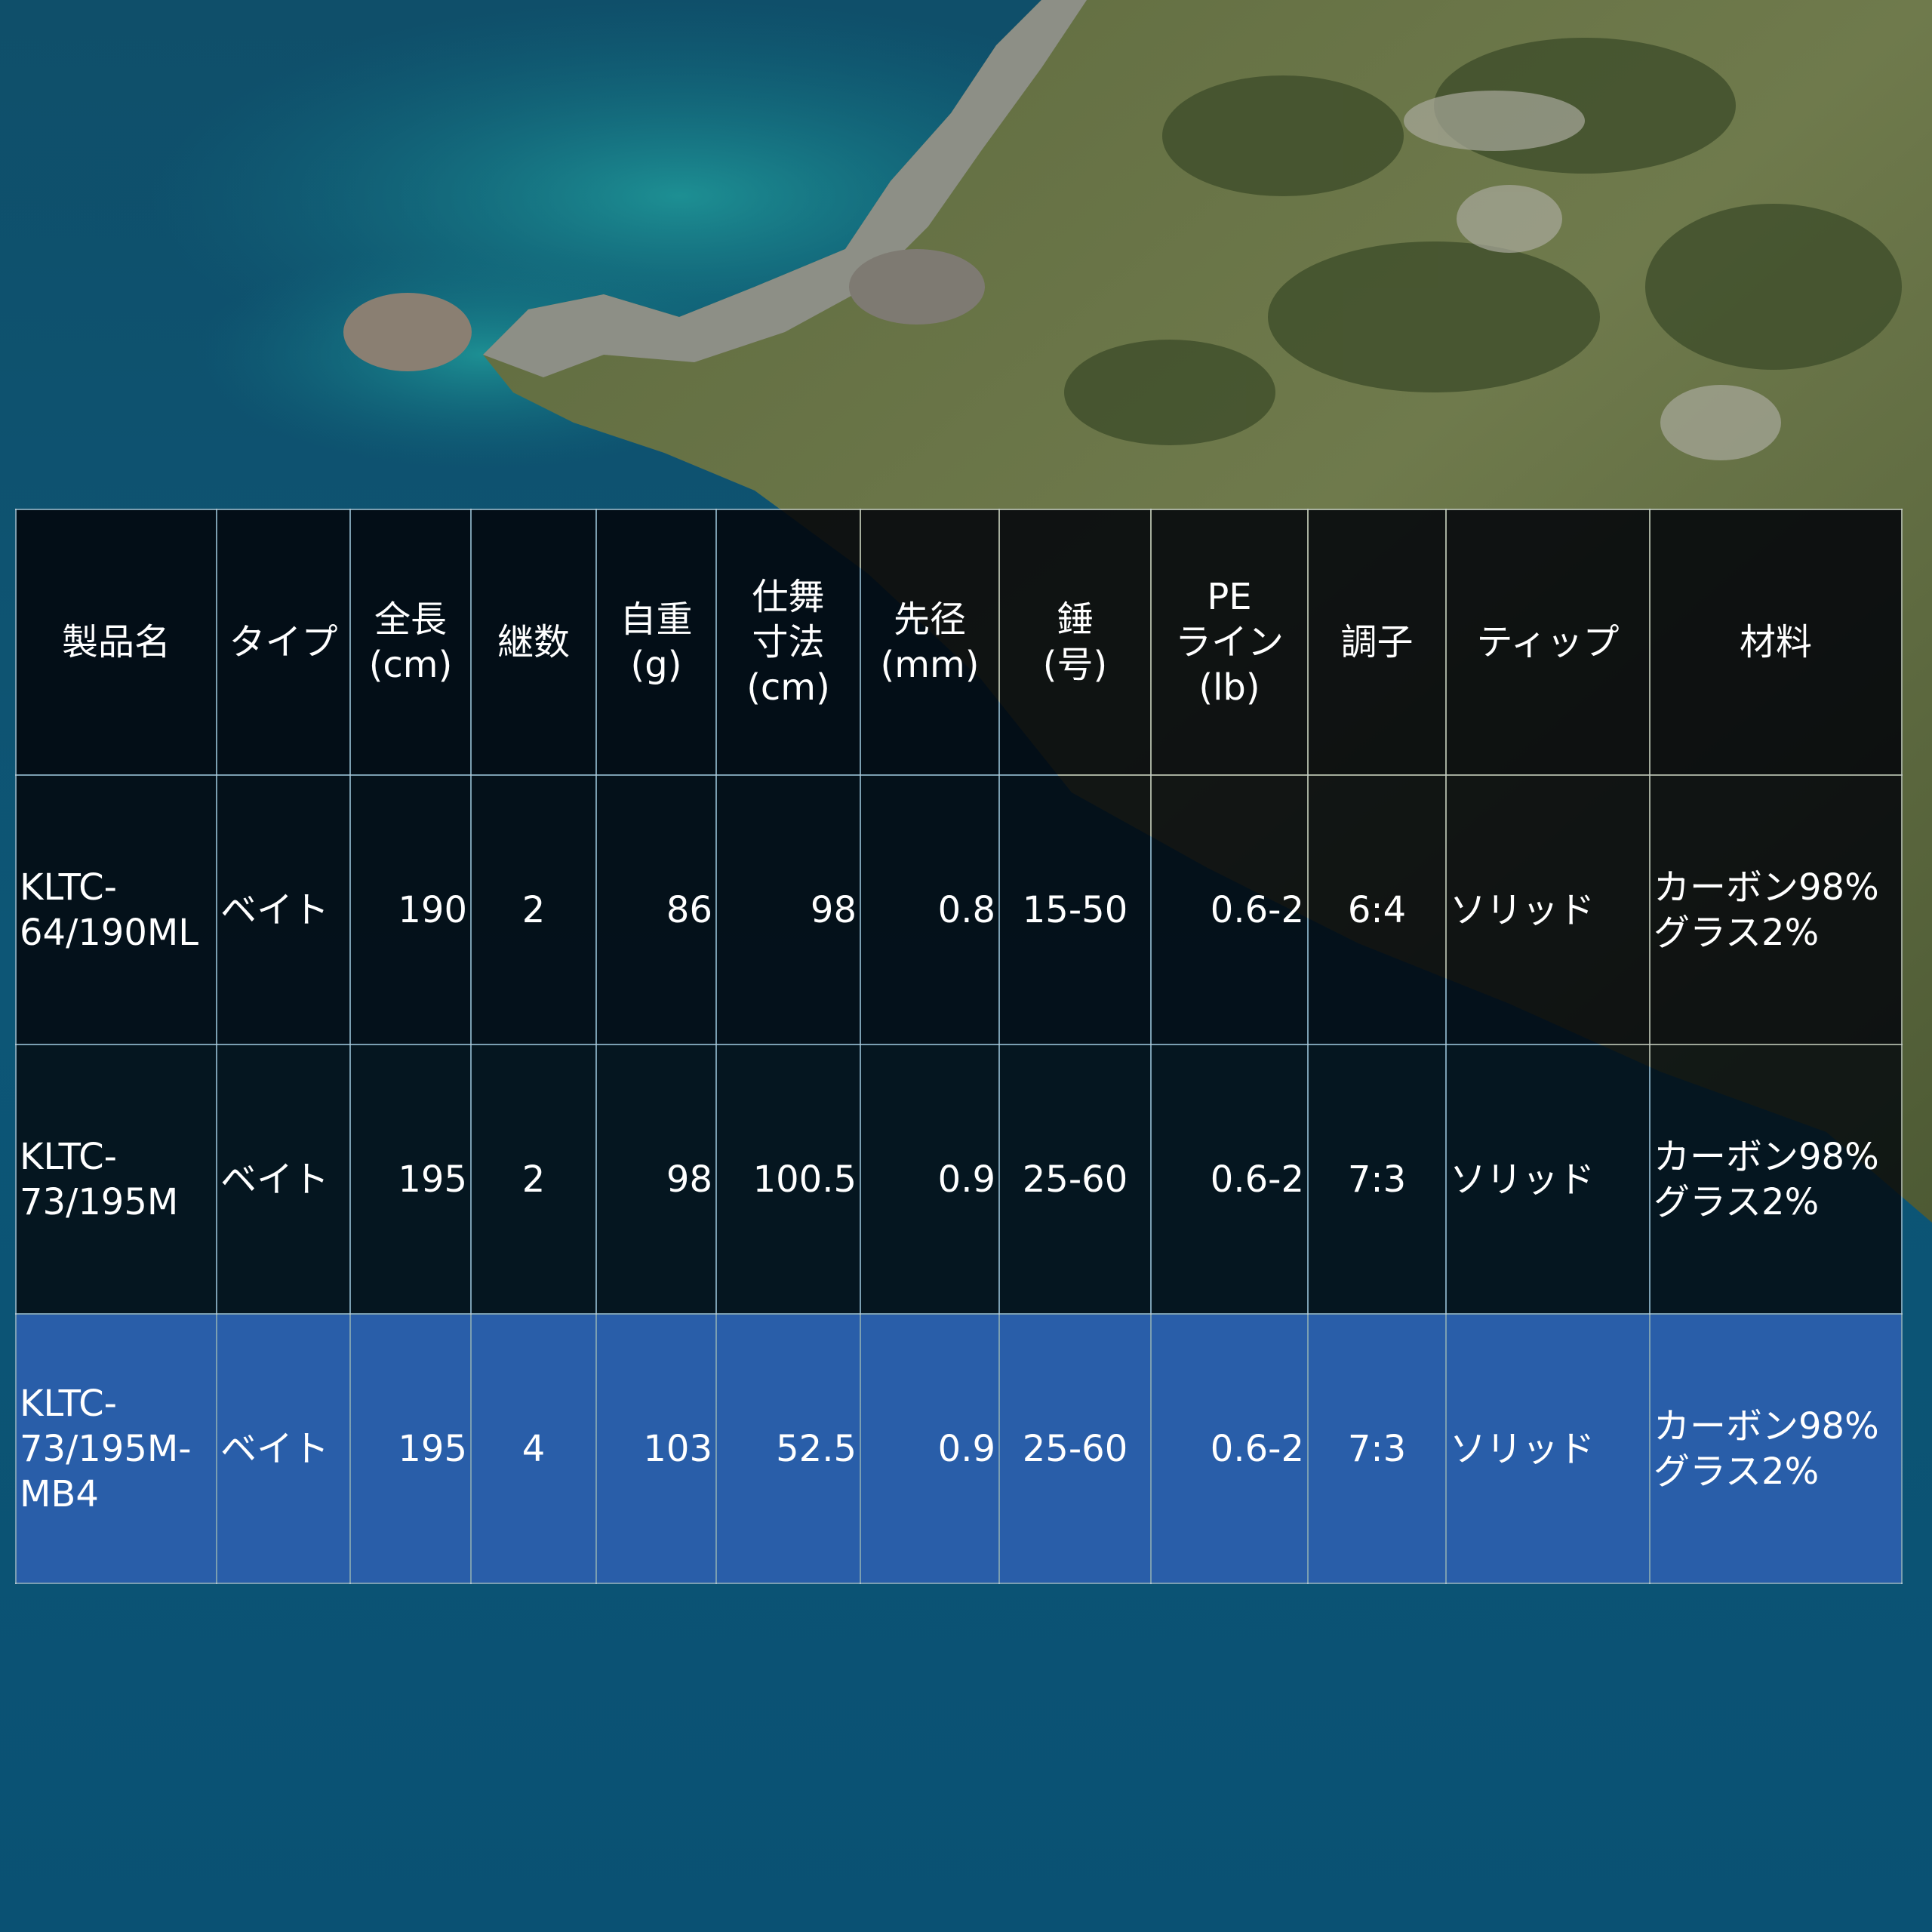 Image resolution: width=1932 pixels, height=1932 pixels. Describe the element at coordinates (930, 642) in the screenshot. I see `header-tip-diameter: 先径 (mm)` at that location.